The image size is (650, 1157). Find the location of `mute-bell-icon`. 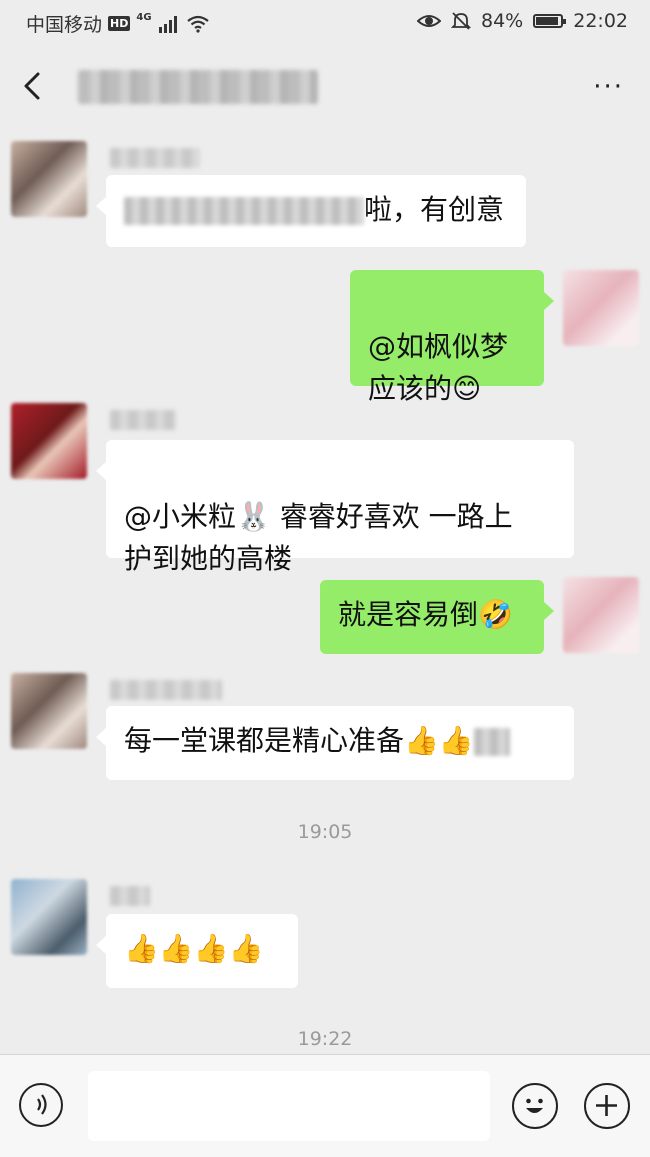

mute-bell-icon is located at coordinates (461, 21).